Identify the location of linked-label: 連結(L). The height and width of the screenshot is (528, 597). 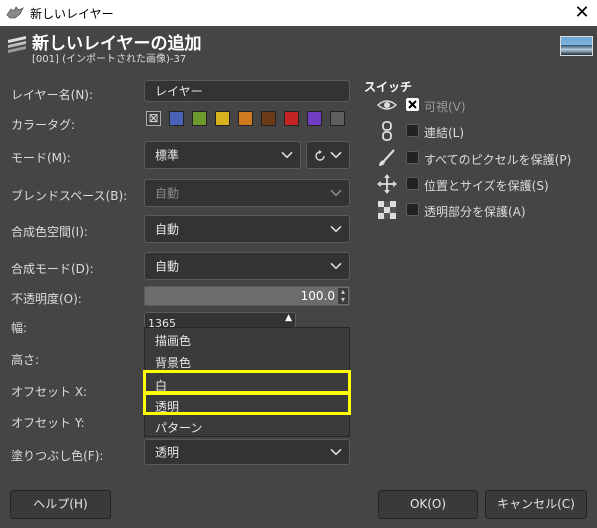
(444, 133).